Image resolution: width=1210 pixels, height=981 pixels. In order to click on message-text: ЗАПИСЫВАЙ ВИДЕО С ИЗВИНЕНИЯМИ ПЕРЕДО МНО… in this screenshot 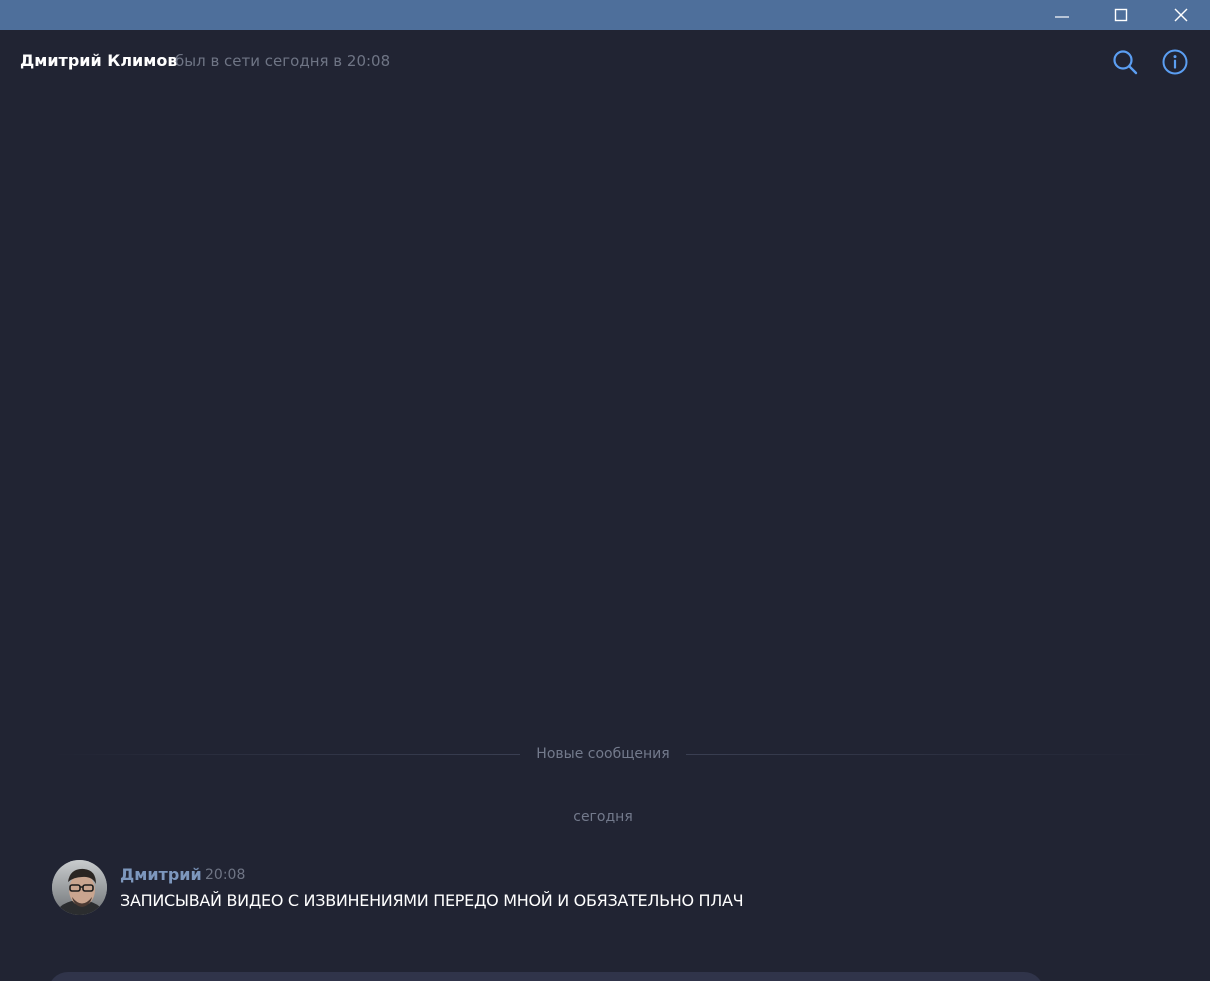, I will do `click(432, 900)`.